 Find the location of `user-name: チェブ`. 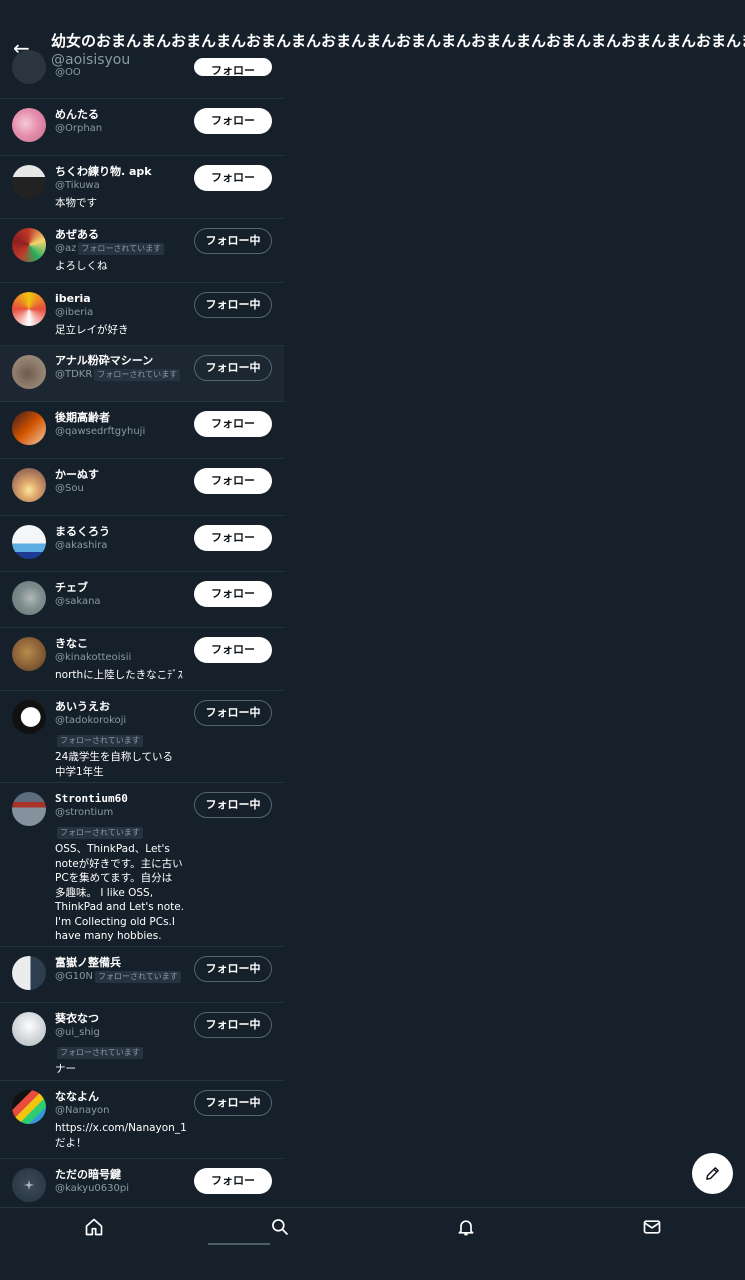

user-name: チェブ is located at coordinates (71, 587).